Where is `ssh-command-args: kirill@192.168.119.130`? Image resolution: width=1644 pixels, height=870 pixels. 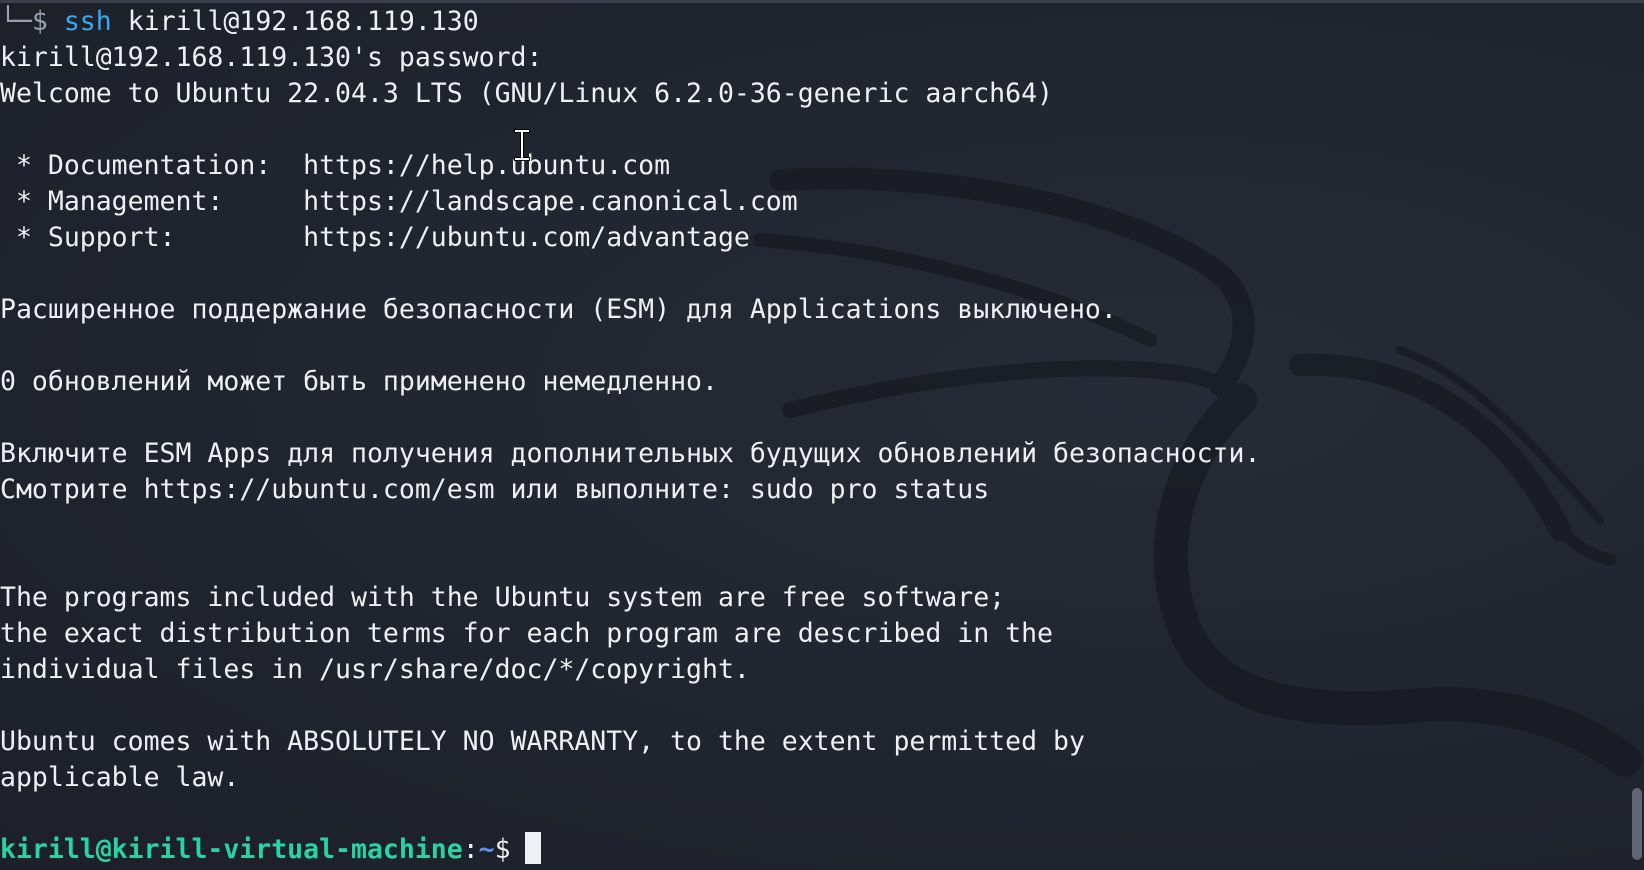
ssh-command-args: kirill@192.168.119.130 is located at coordinates (303, 21).